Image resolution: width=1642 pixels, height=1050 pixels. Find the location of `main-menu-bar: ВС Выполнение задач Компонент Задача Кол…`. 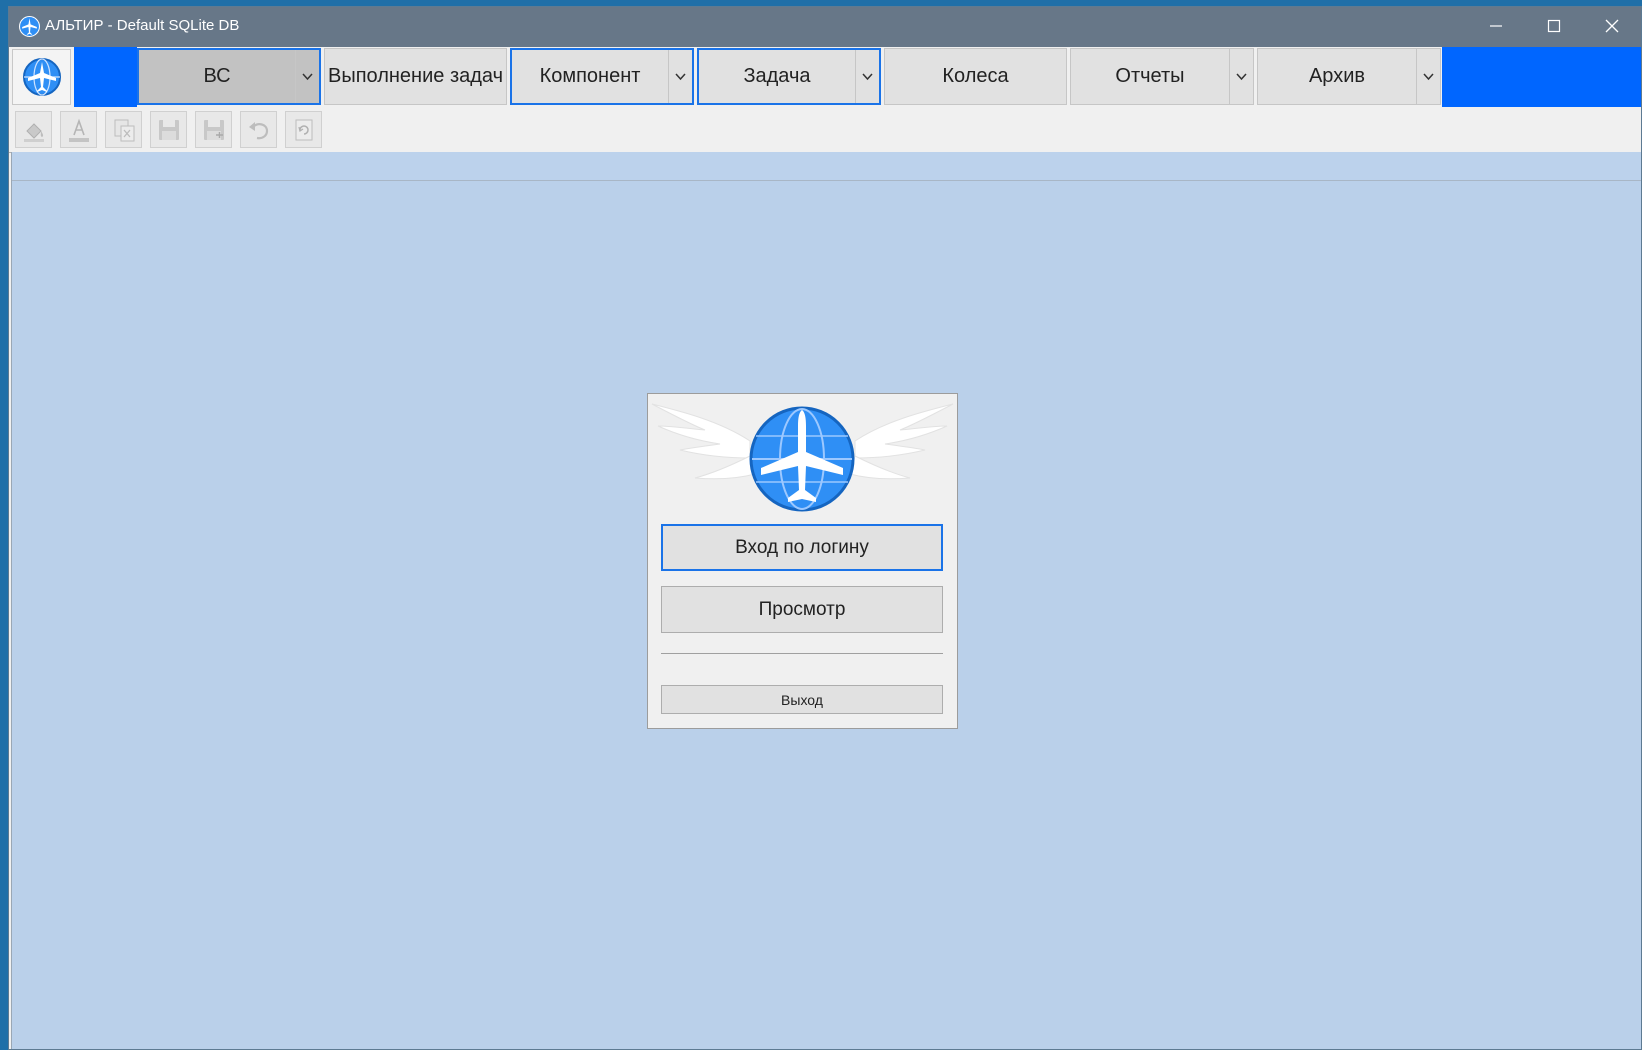

main-menu-bar: ВС Выполнение задач Компонент Задача Кол… is located at coordinates (825, 77).